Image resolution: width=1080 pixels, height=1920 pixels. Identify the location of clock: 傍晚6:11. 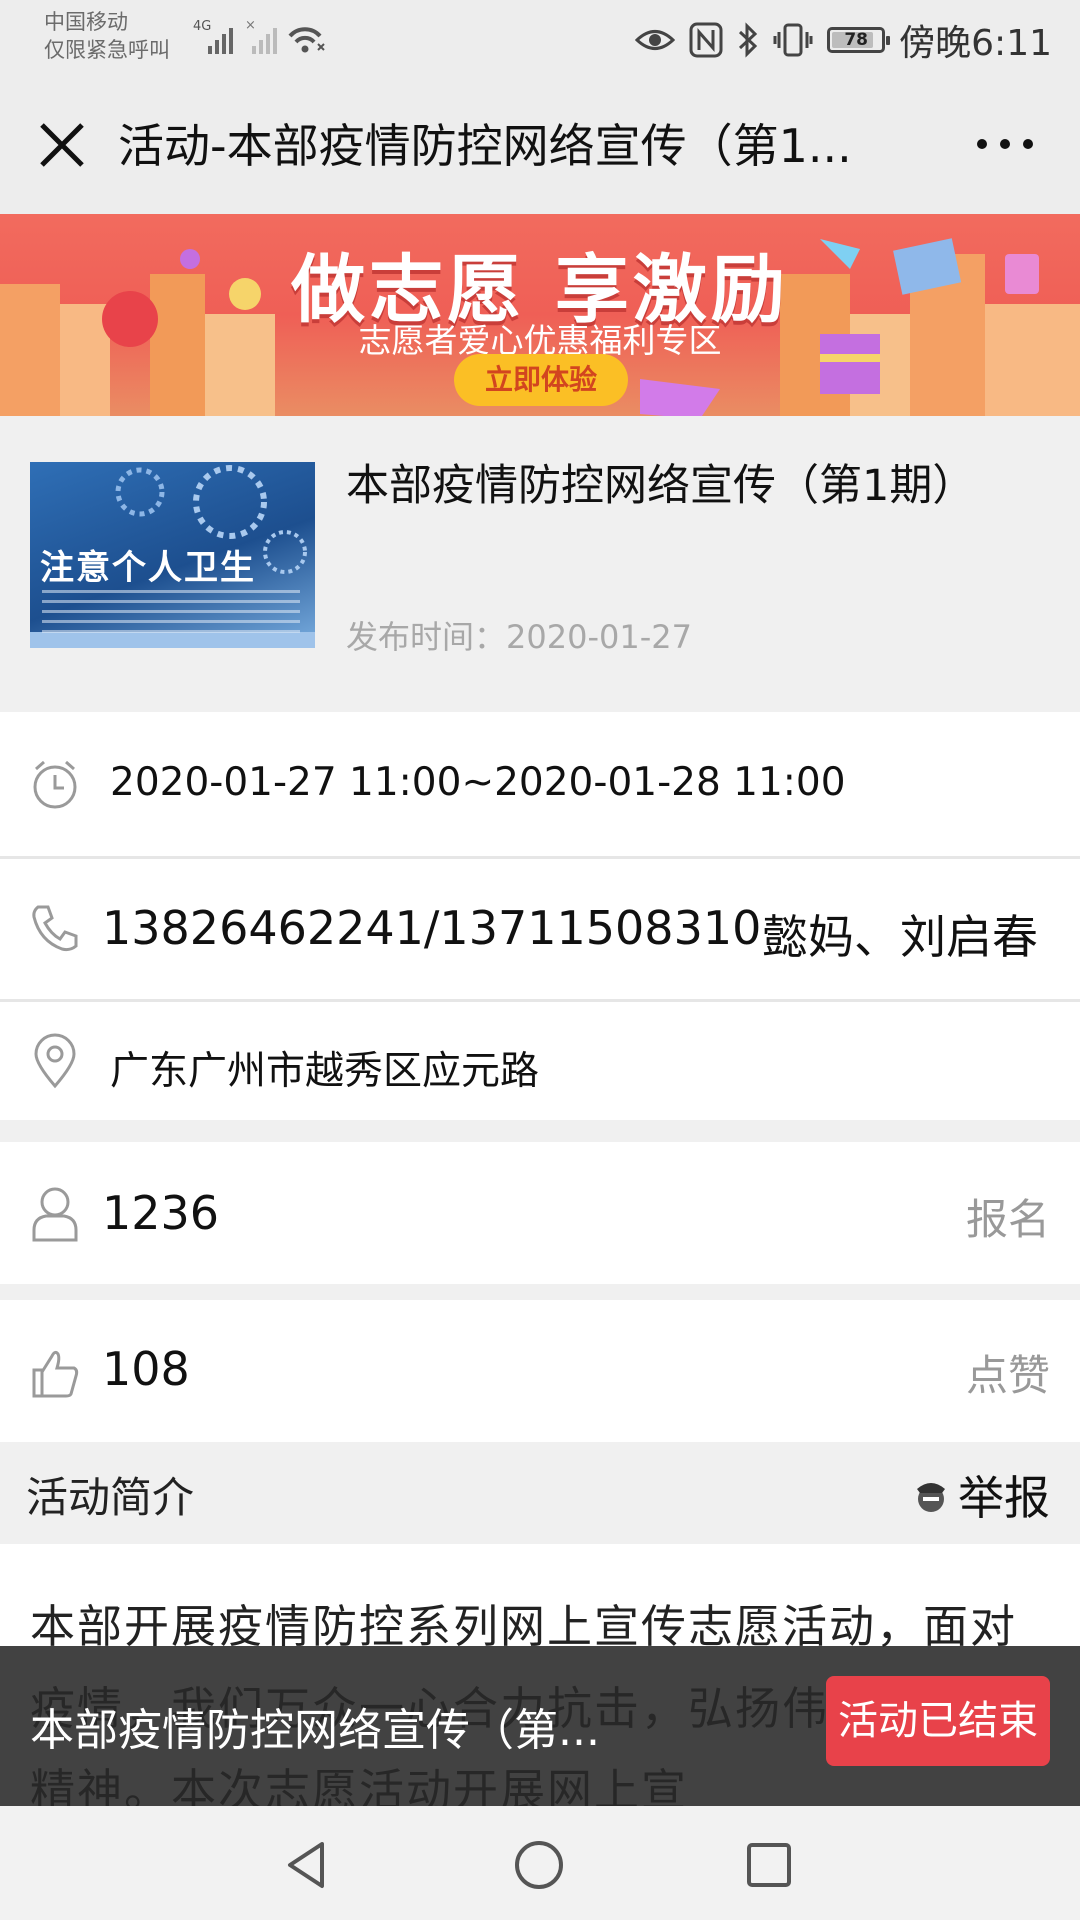
(975, 43).